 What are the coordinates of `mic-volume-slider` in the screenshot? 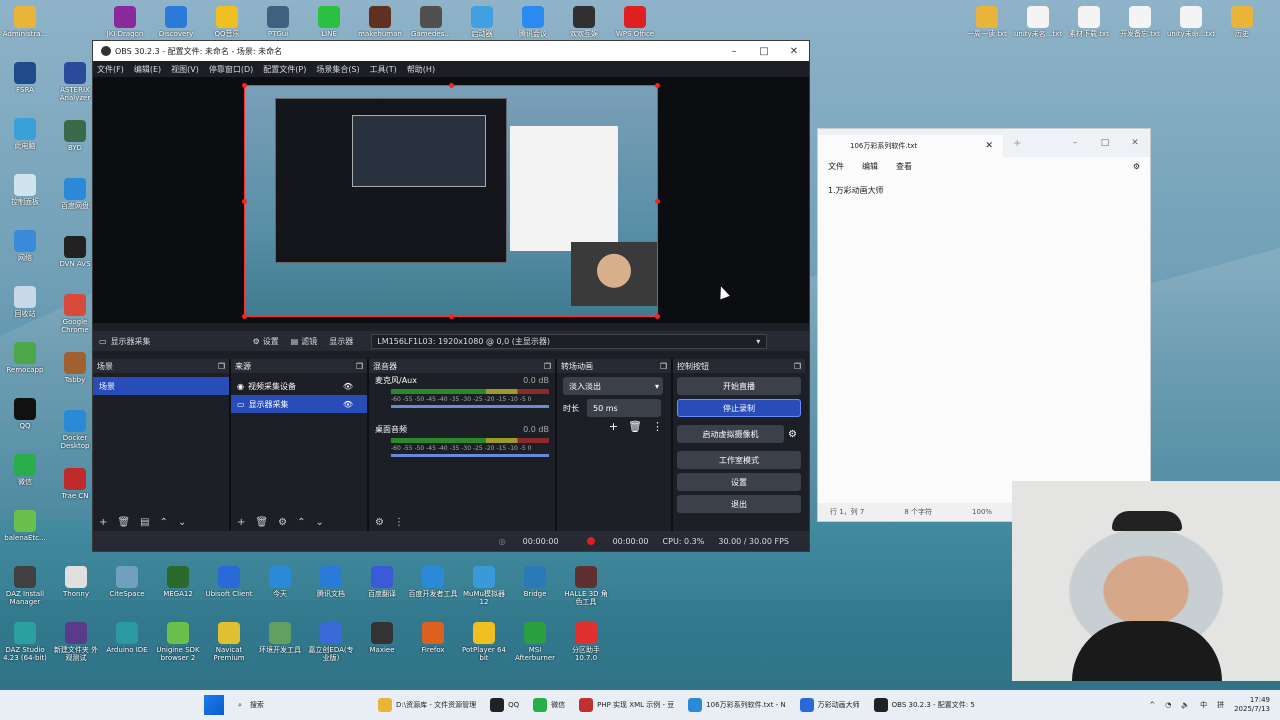 It's located at (470, 406).